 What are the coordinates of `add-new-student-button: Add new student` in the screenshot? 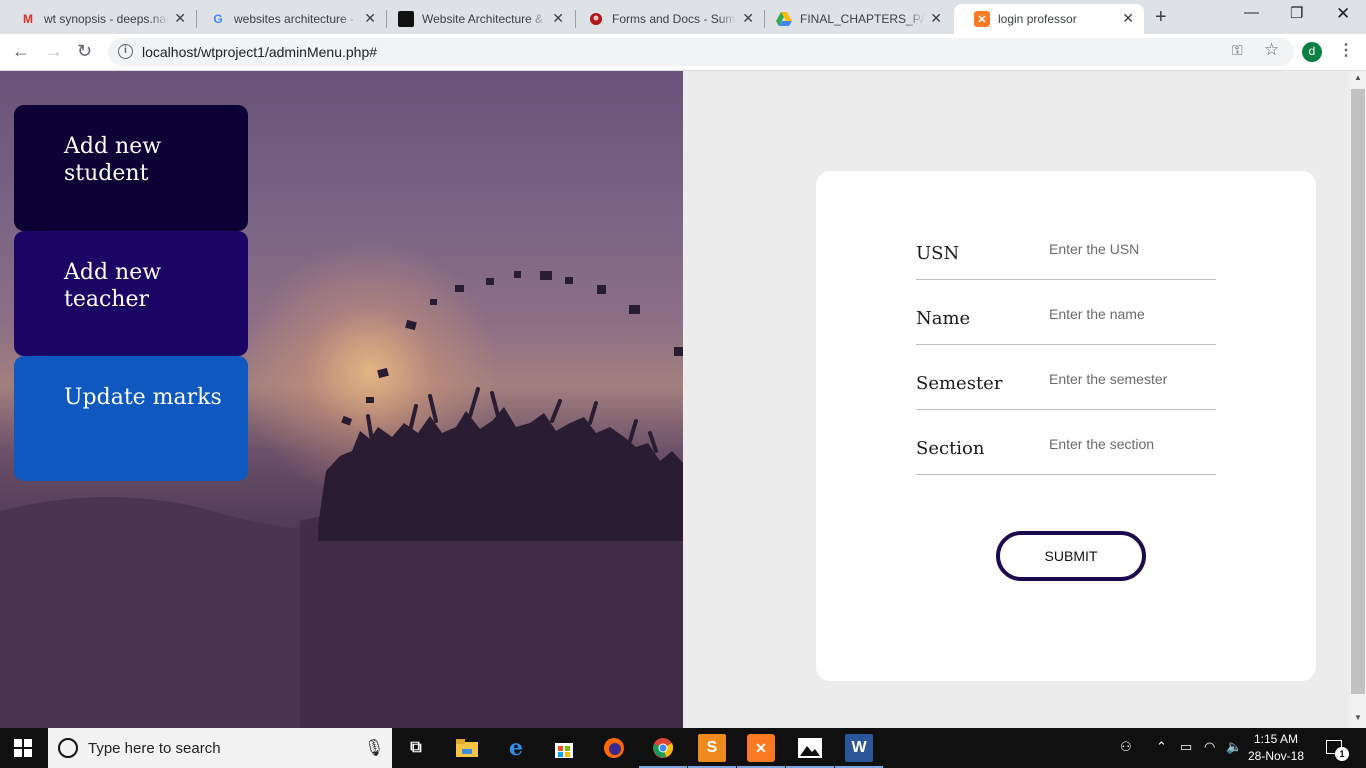 It's located at (131, 168).